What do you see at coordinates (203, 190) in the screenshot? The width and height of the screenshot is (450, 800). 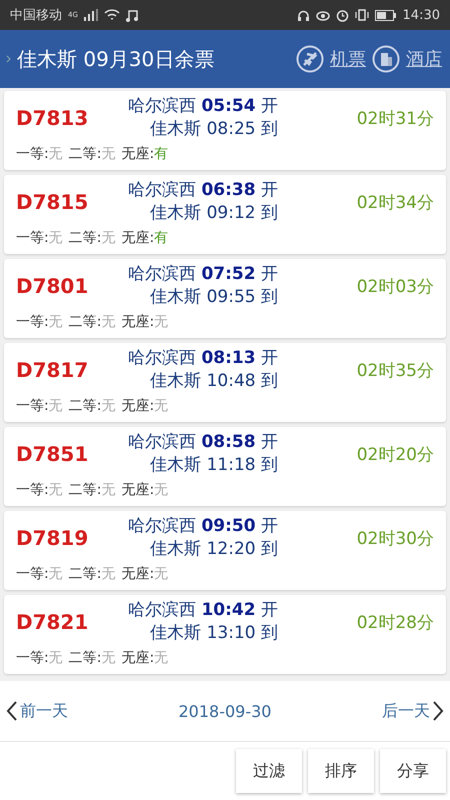 I see `departure-line: 哈尔滨西 06:38 开` at bounding box center [203, 190].